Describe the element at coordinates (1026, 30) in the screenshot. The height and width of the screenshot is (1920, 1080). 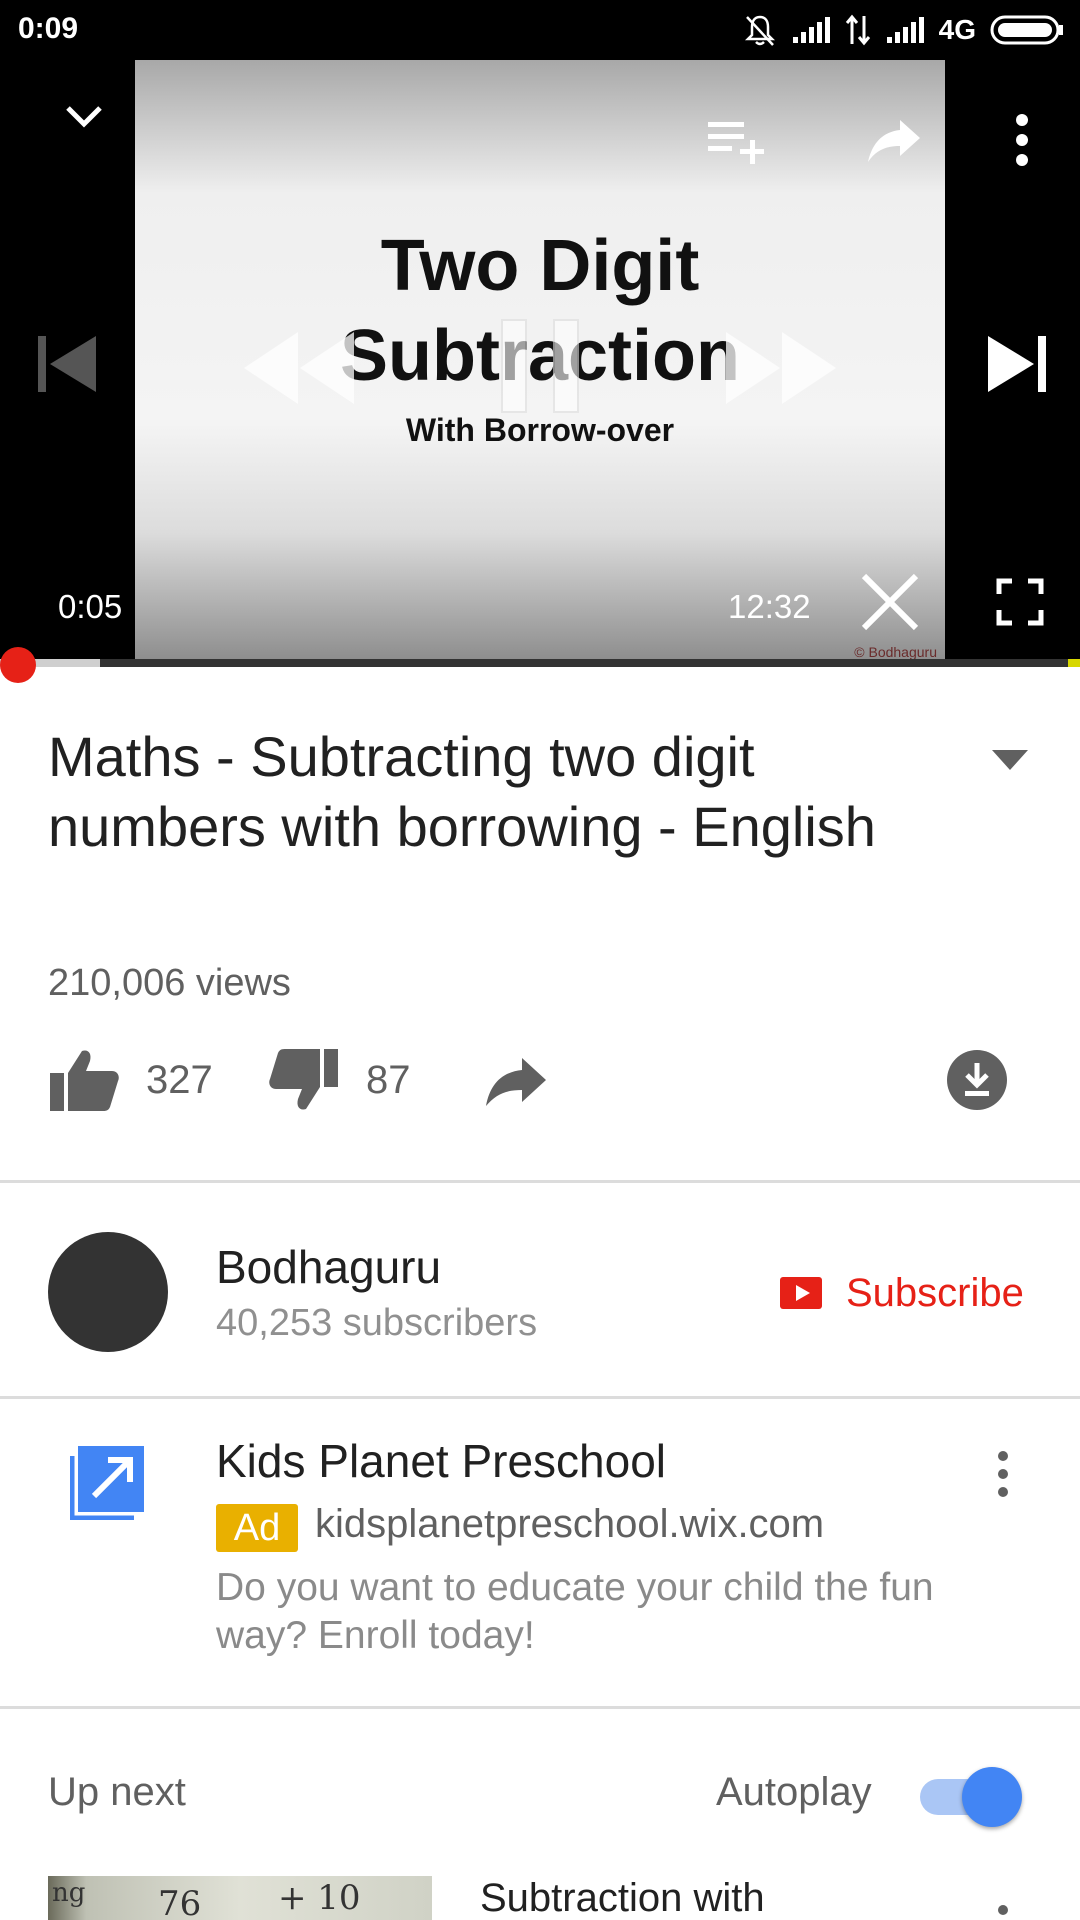
I see `battery-icon` at that location.